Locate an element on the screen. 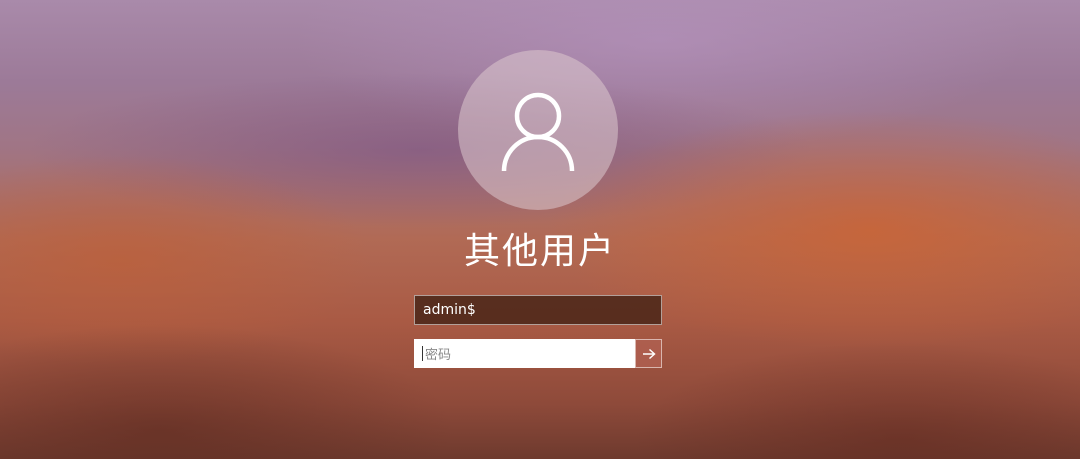 The width and height of the screenshot is (1080, 459). arrow-right-icon is located at coordinates (649, 353).